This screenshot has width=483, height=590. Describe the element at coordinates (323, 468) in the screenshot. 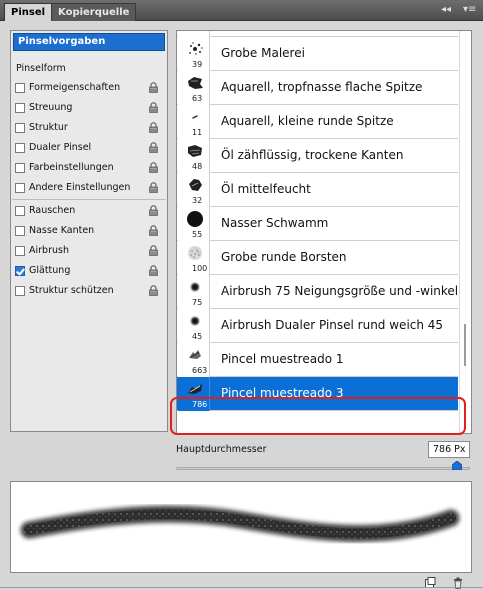

I see `diameter-slider-track` at that location.